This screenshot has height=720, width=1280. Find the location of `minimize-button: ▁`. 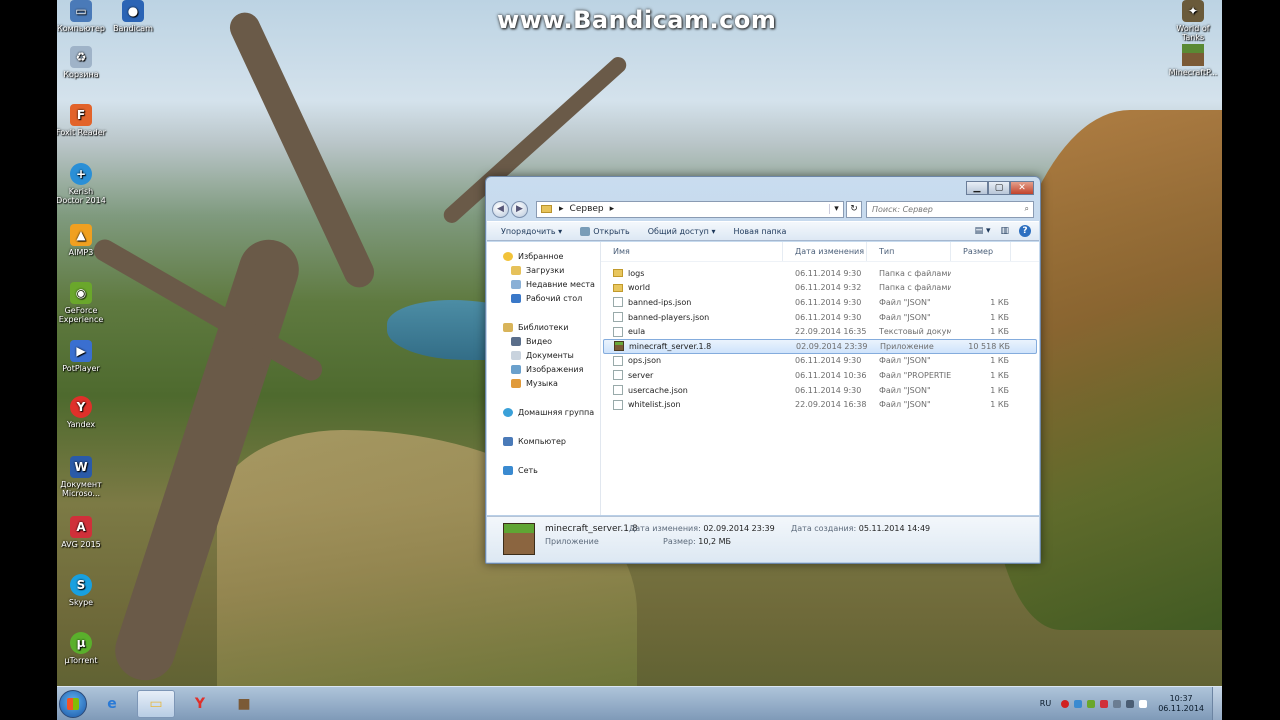

minimize-button: ▁ is located at coordinates (977, 188).